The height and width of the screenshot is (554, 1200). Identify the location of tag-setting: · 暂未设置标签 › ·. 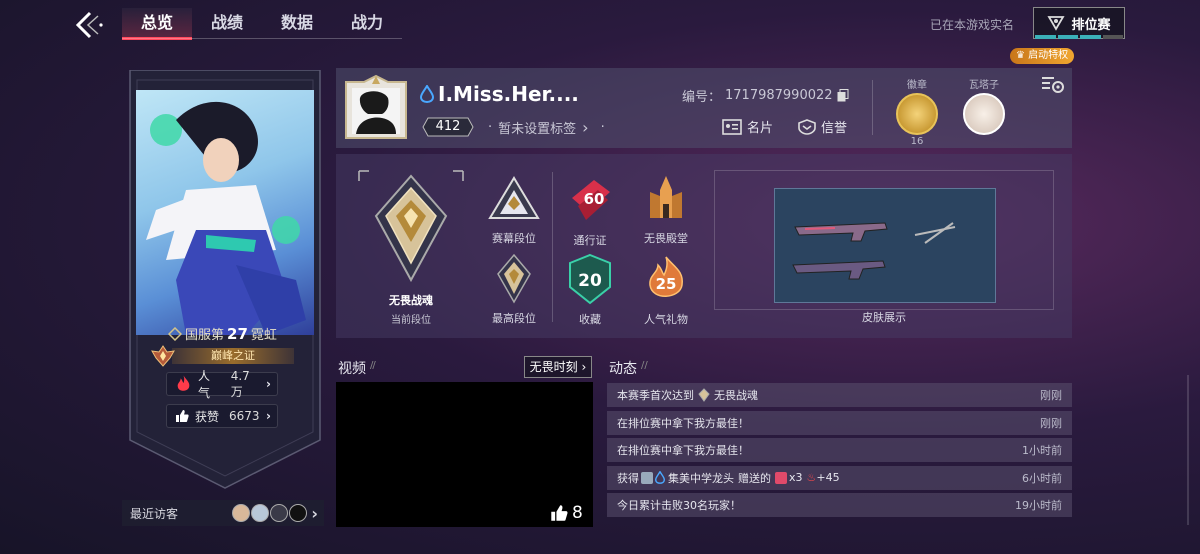
(546, 127).